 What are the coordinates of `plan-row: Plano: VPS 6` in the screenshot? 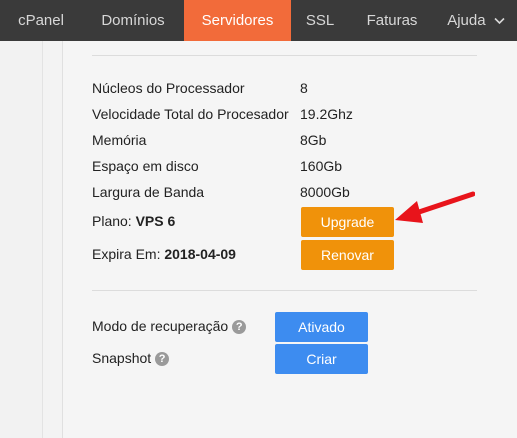 It's located at (133, 221).